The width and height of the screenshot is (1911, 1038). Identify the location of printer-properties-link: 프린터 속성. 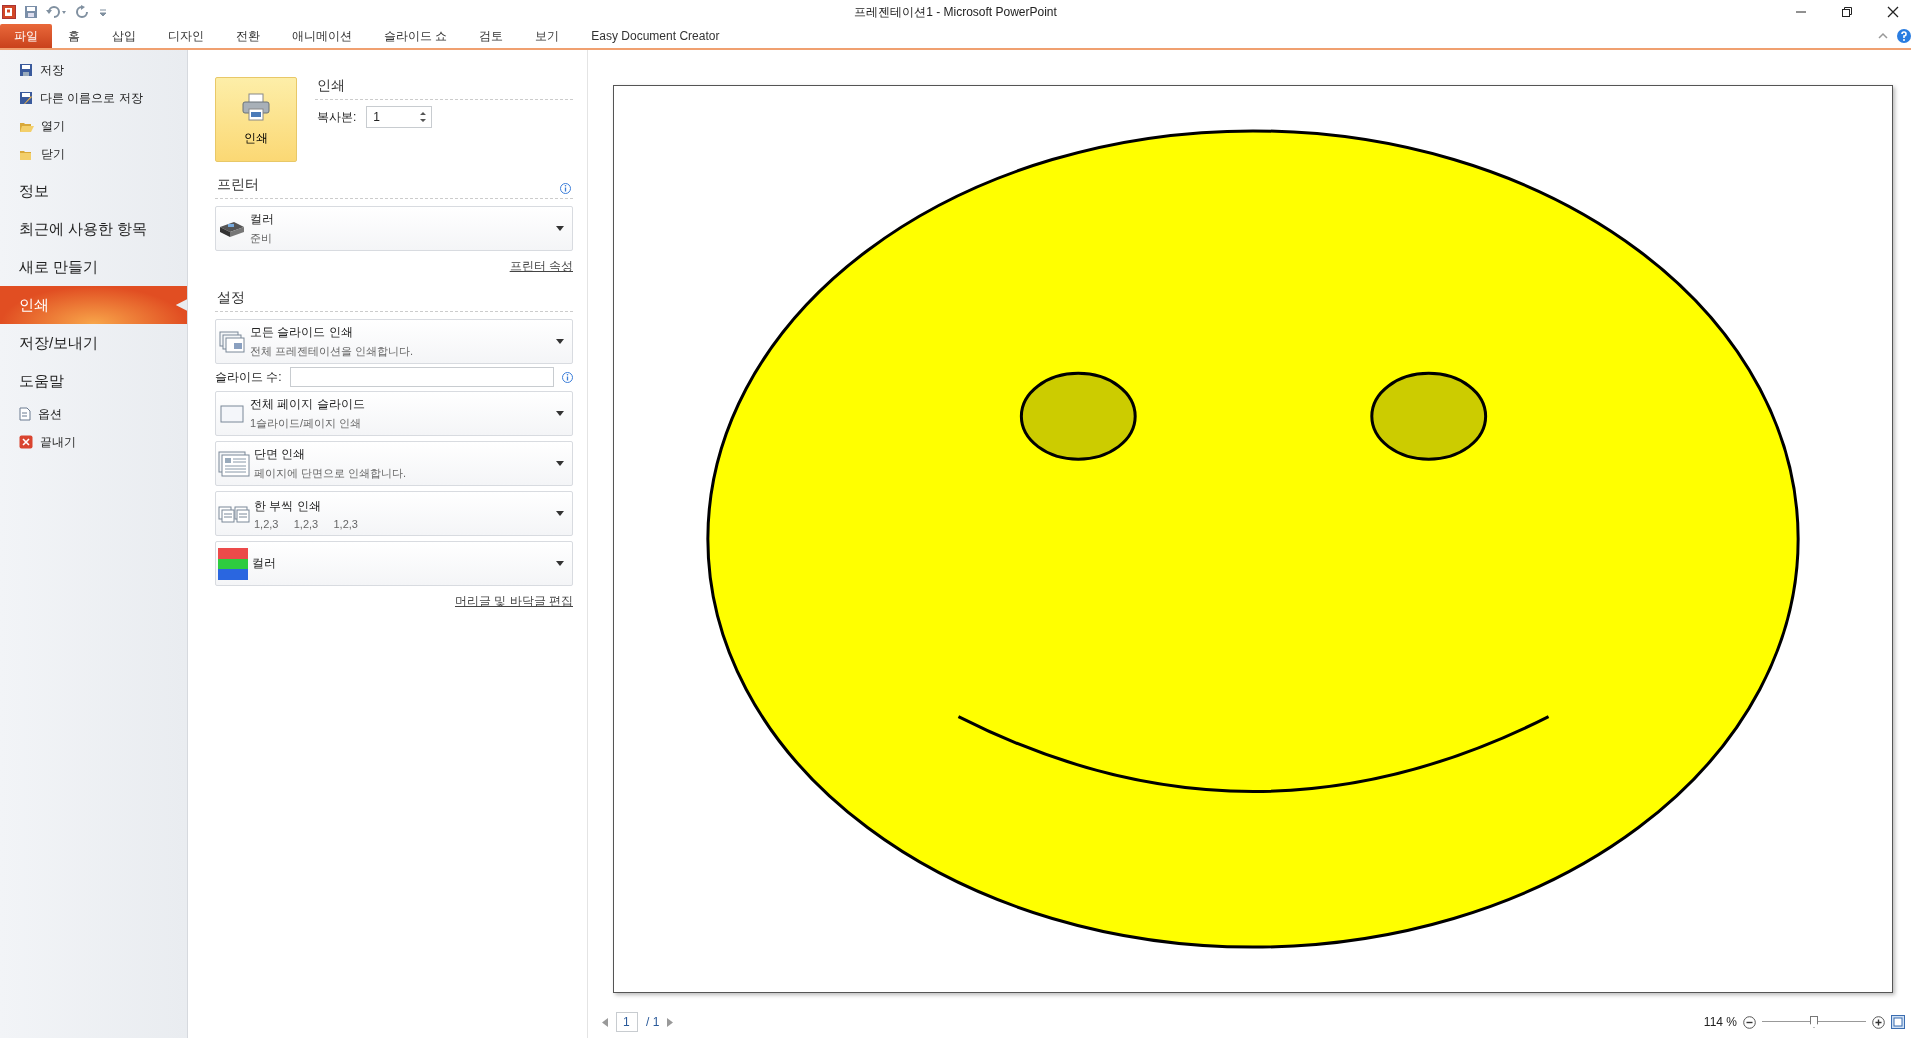
(541, 266).